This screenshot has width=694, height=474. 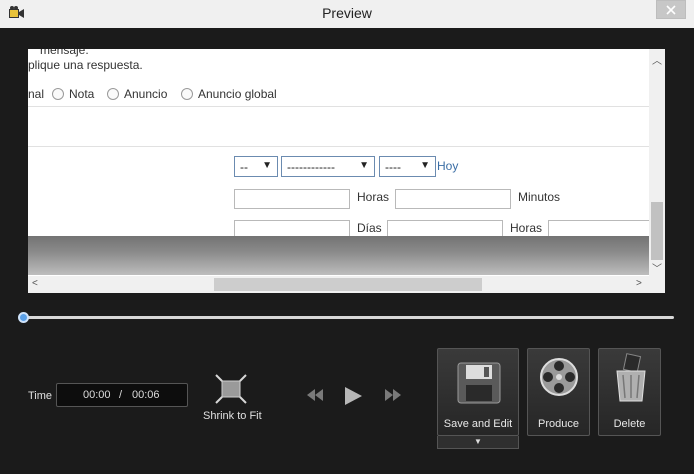 I want to click on close-button, so click(x=671, y=9).